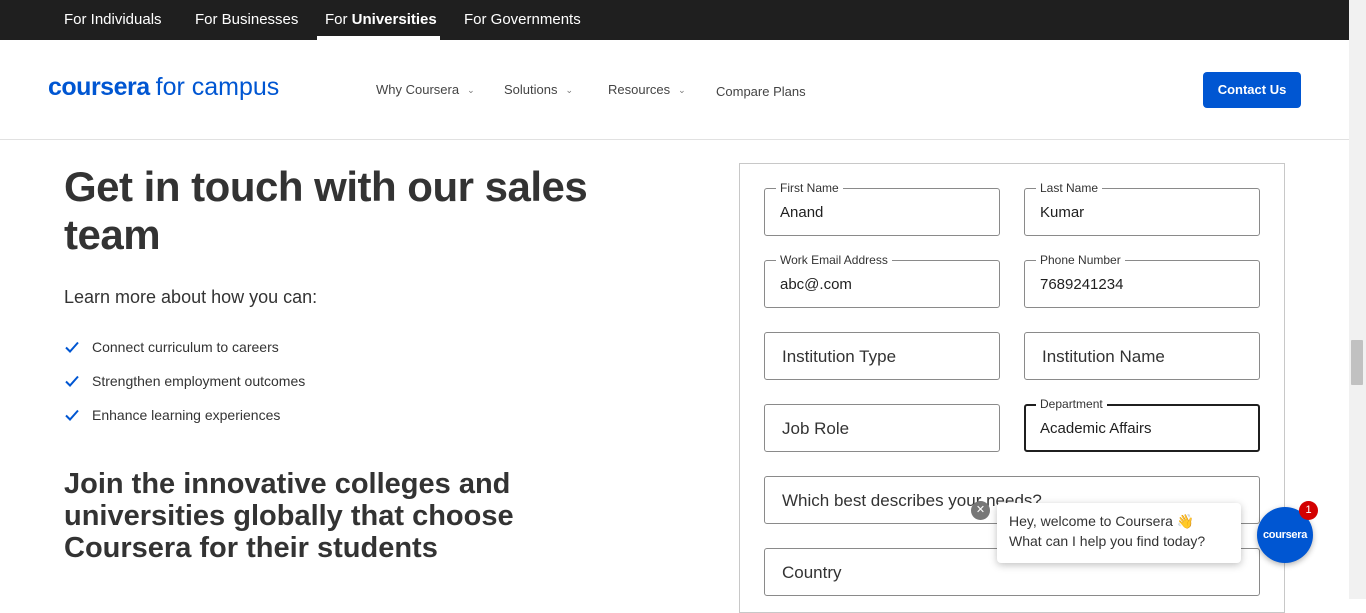 The image size is (1366, 613). What do you see at coordinates (834, 260) in the screenshot?
I see `email-label: Work Email Address` at bounding box center [834, 260].